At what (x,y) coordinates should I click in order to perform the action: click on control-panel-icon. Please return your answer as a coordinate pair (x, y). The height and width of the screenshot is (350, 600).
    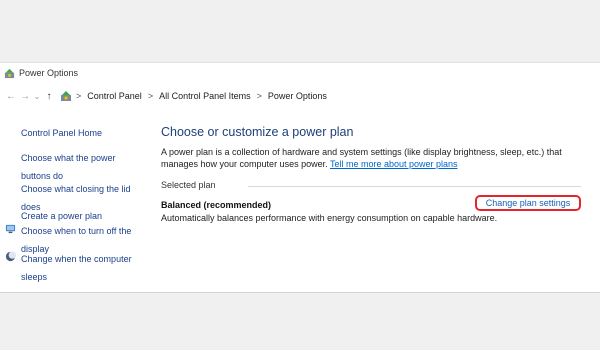
    Looking at the image, I should click on (66, 96).